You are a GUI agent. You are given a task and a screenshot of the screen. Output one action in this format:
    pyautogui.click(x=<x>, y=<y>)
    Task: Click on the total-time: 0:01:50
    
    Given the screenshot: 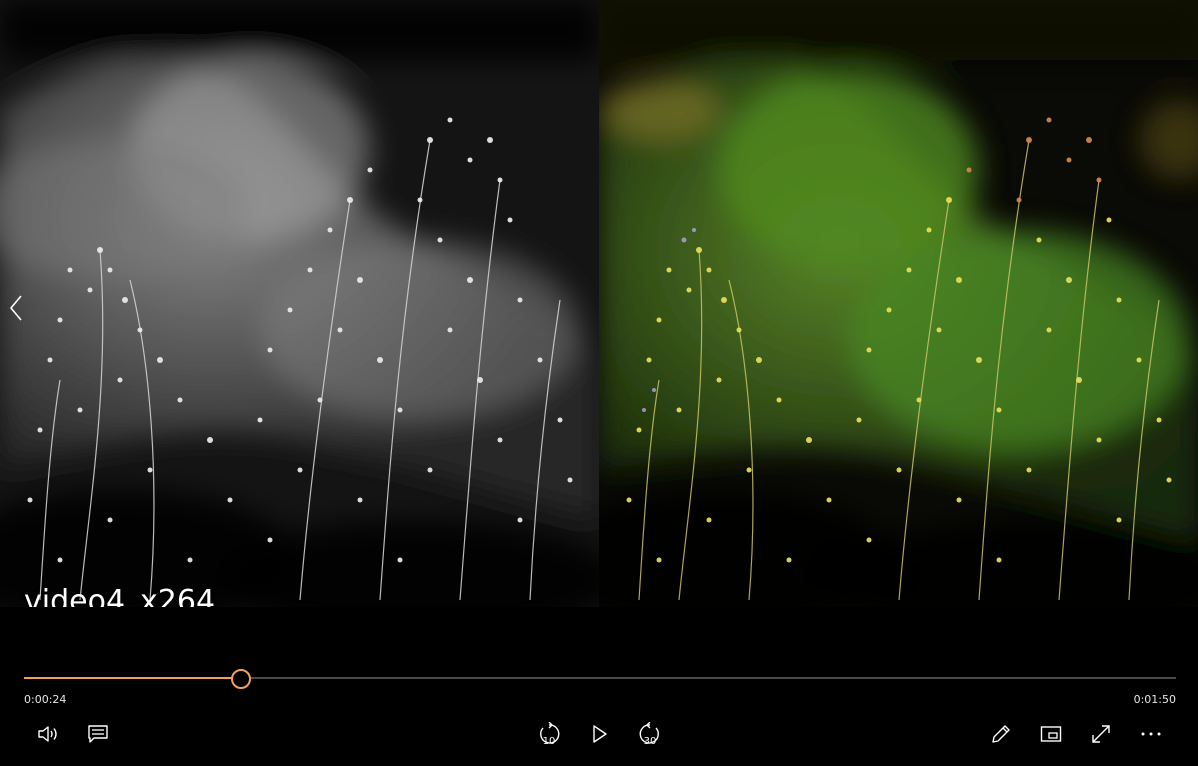 What is the action you would take?
    pyautogui.click(x=1154, y=699)
    